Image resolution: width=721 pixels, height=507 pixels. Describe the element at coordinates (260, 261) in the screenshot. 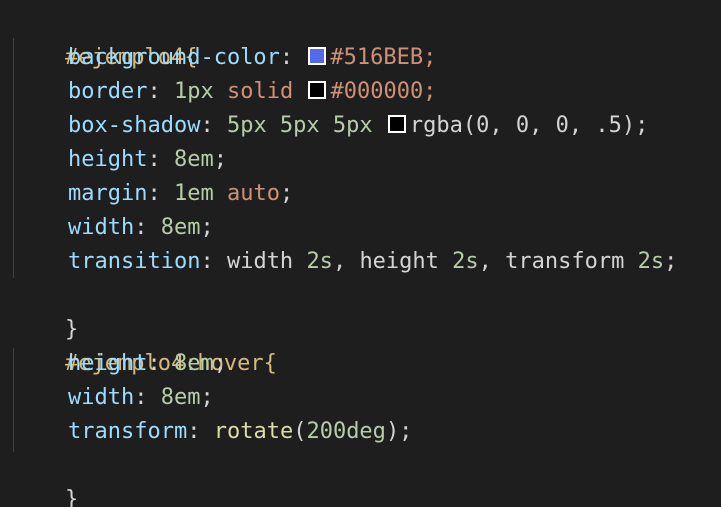

I see `css-value: width` at that location.